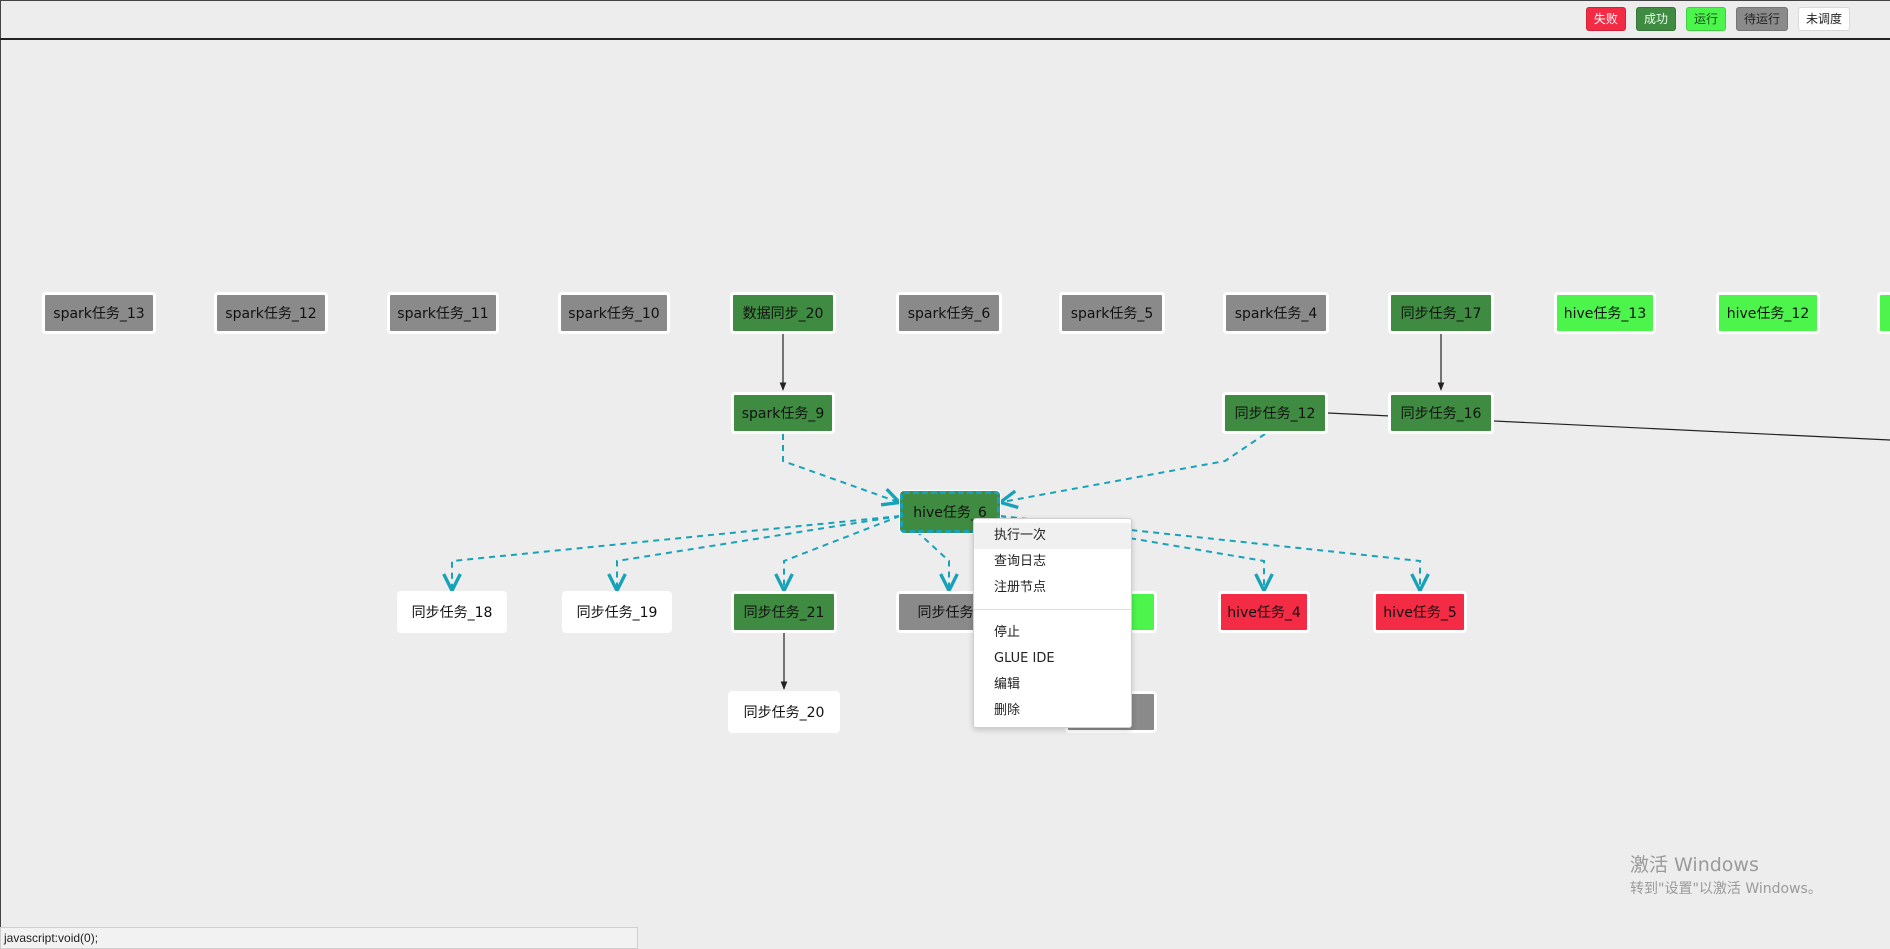 This screenshot has height=949, width=1890. What do you see at coordinates (452, 612) in the screenshot?
I see `dag-node-sync-18: 同步任务_18` at bounding box center [452, 612].